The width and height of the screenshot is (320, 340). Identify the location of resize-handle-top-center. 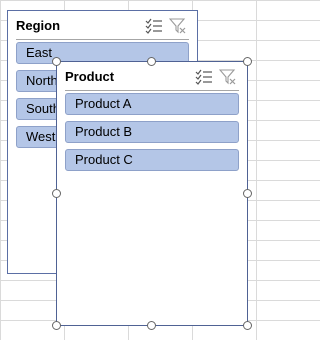
(151, 61).